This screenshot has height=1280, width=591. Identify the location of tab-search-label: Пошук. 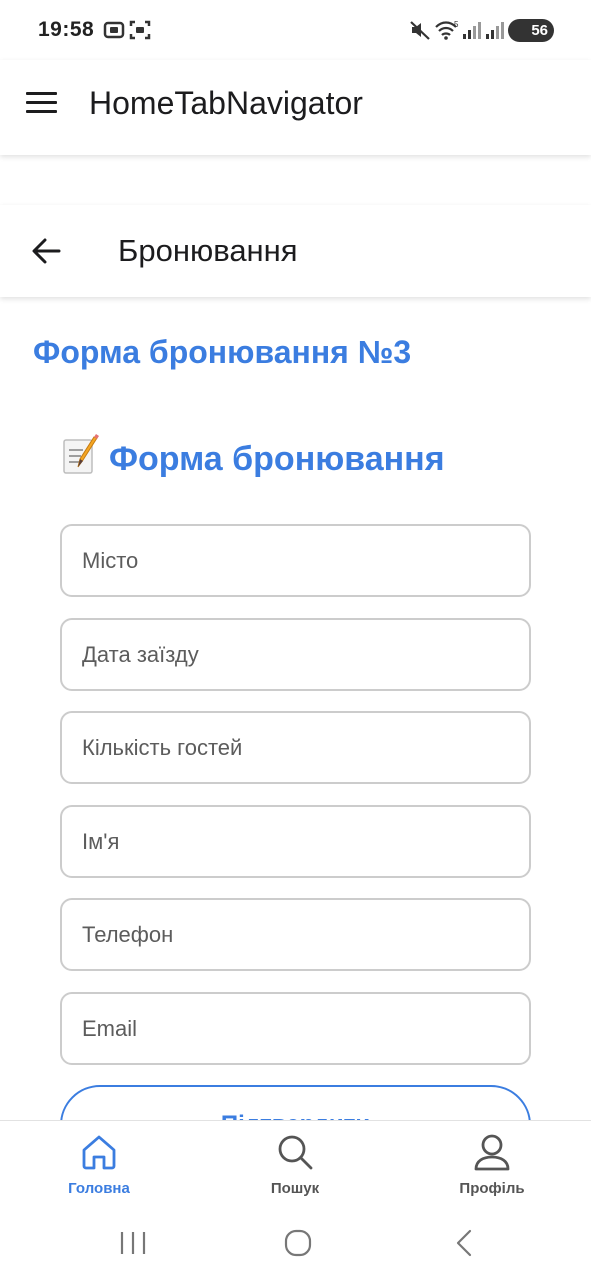
(295, 1188).